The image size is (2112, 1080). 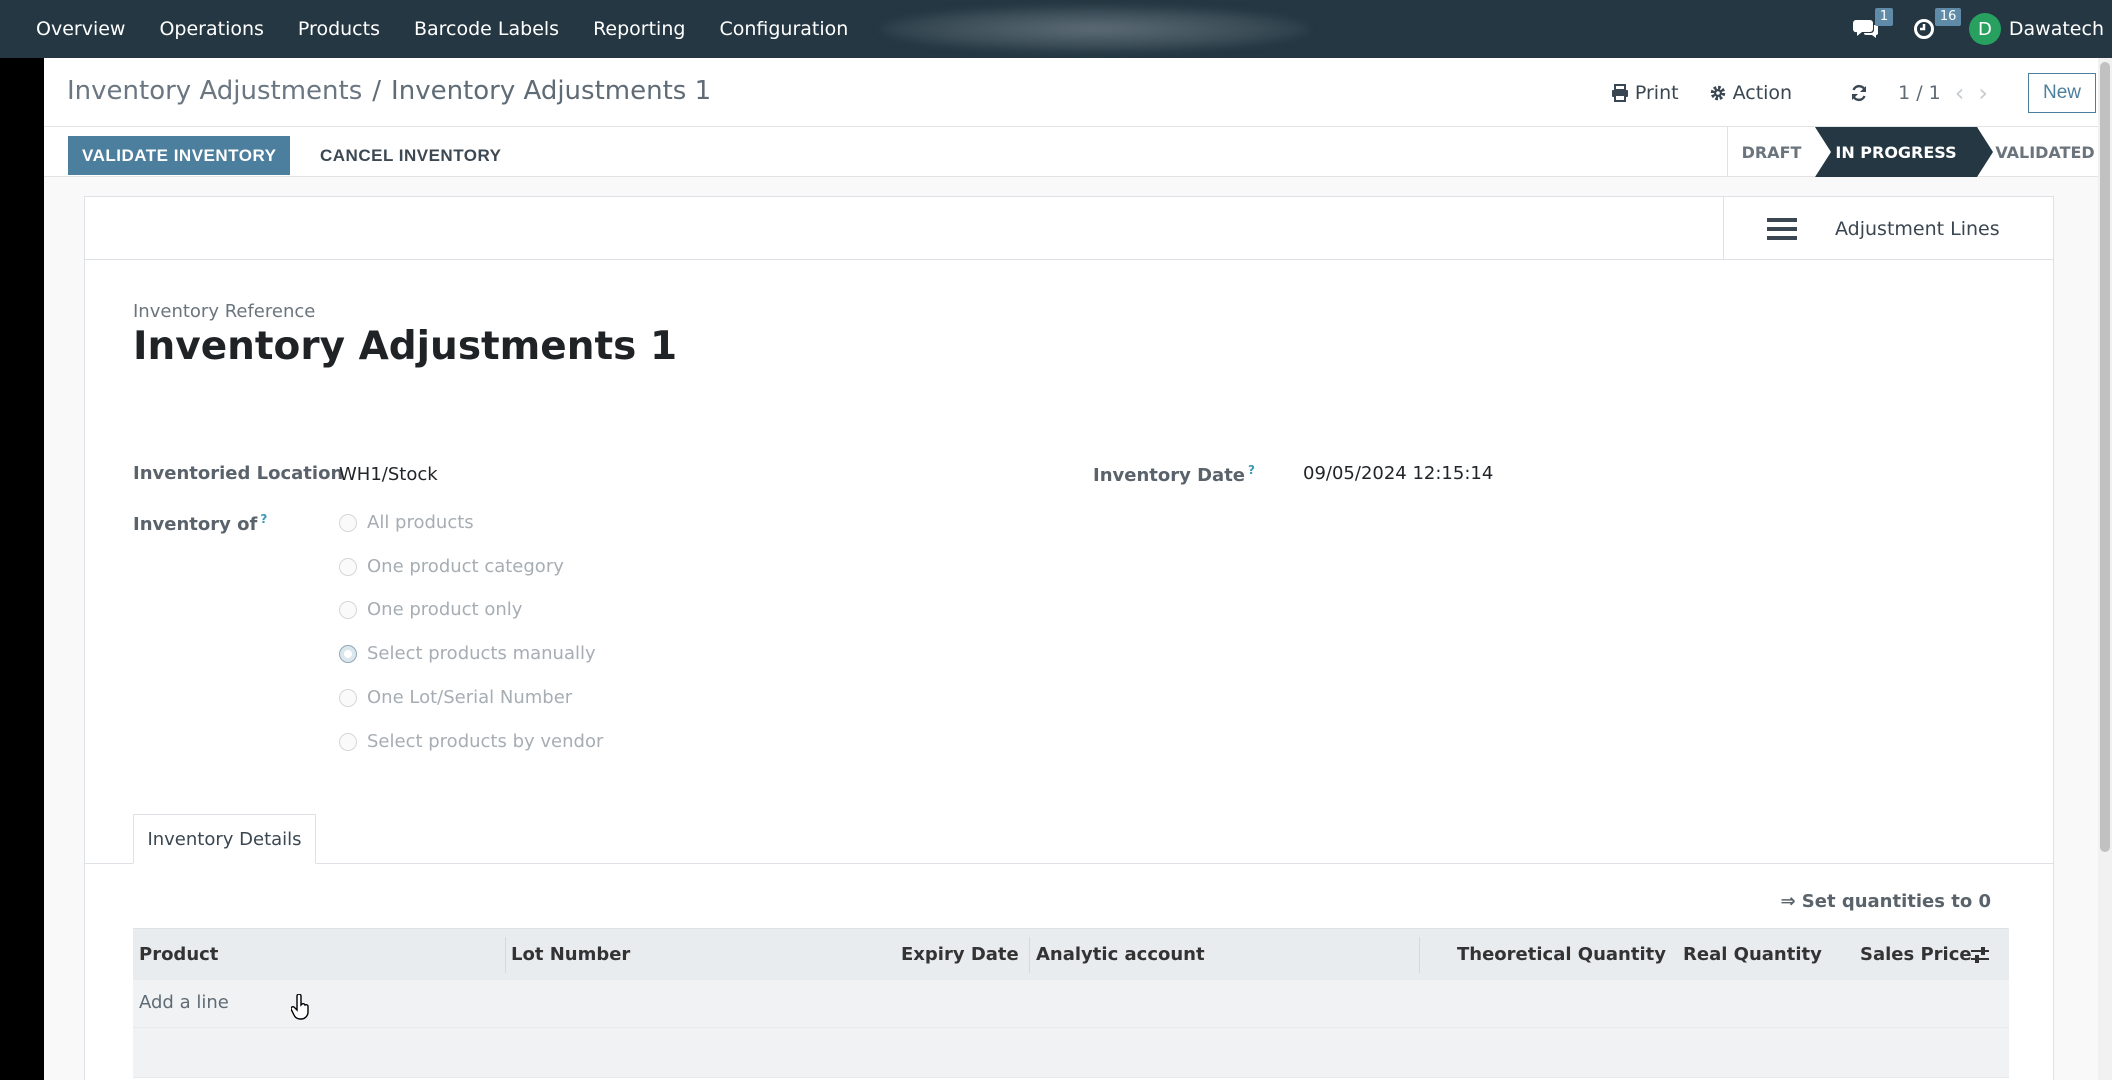 I want to click on pager-next-icon: ›, so click(x=1983, y=93).